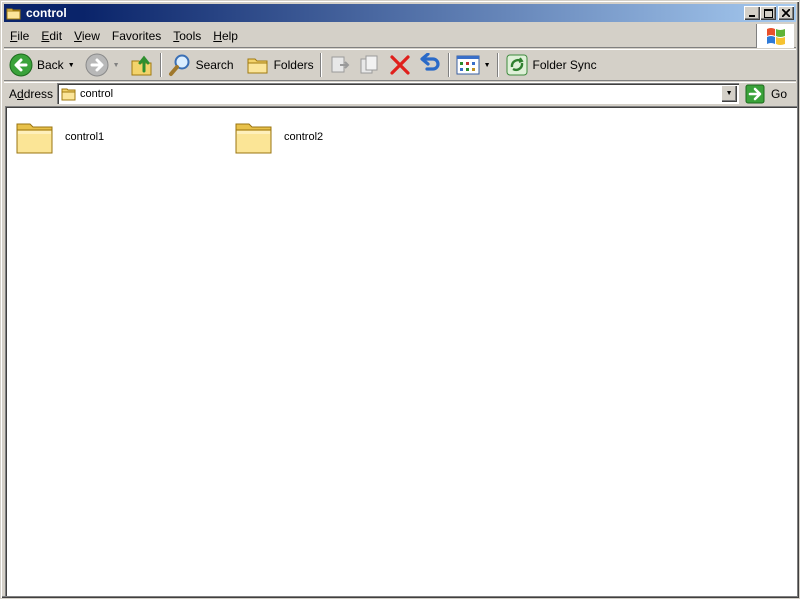 This screenshot has height=599, width=800. Describe the element at coordinates (304, 137) in the screenshot. I see `folder-name: control2` at that location.